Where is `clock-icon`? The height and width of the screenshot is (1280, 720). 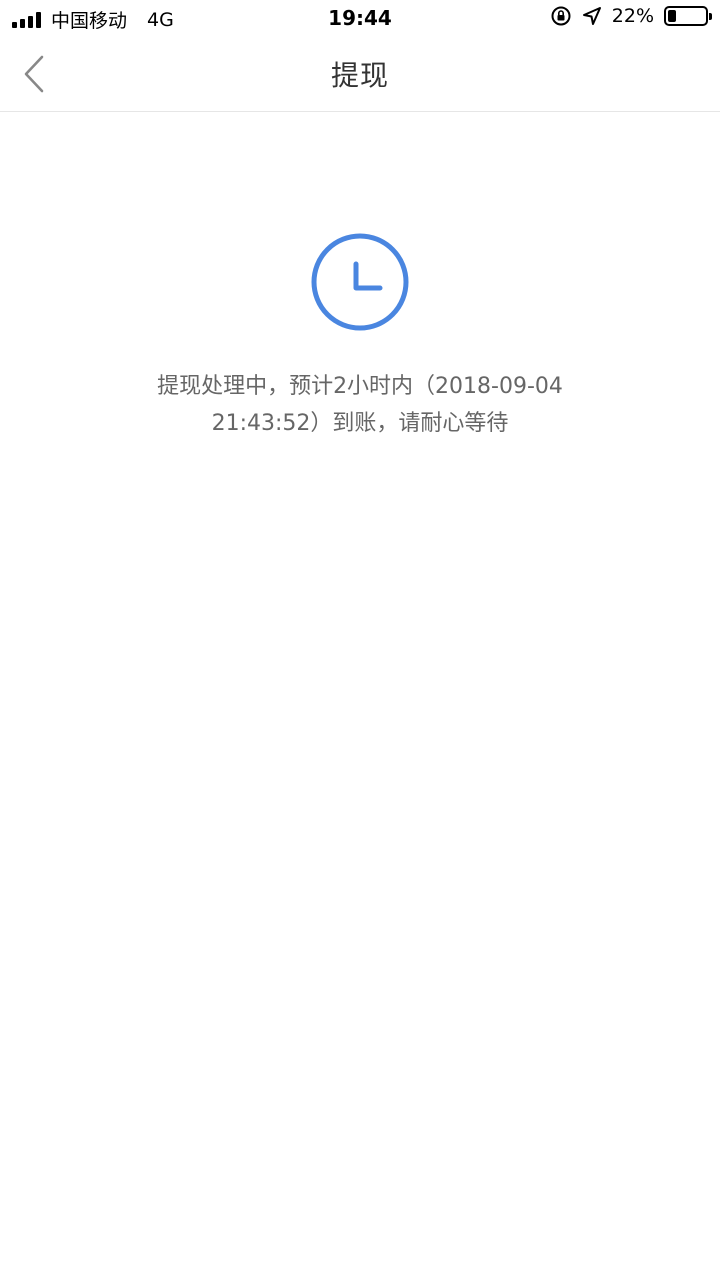 clock-icon is located at coordinates (360, 282).